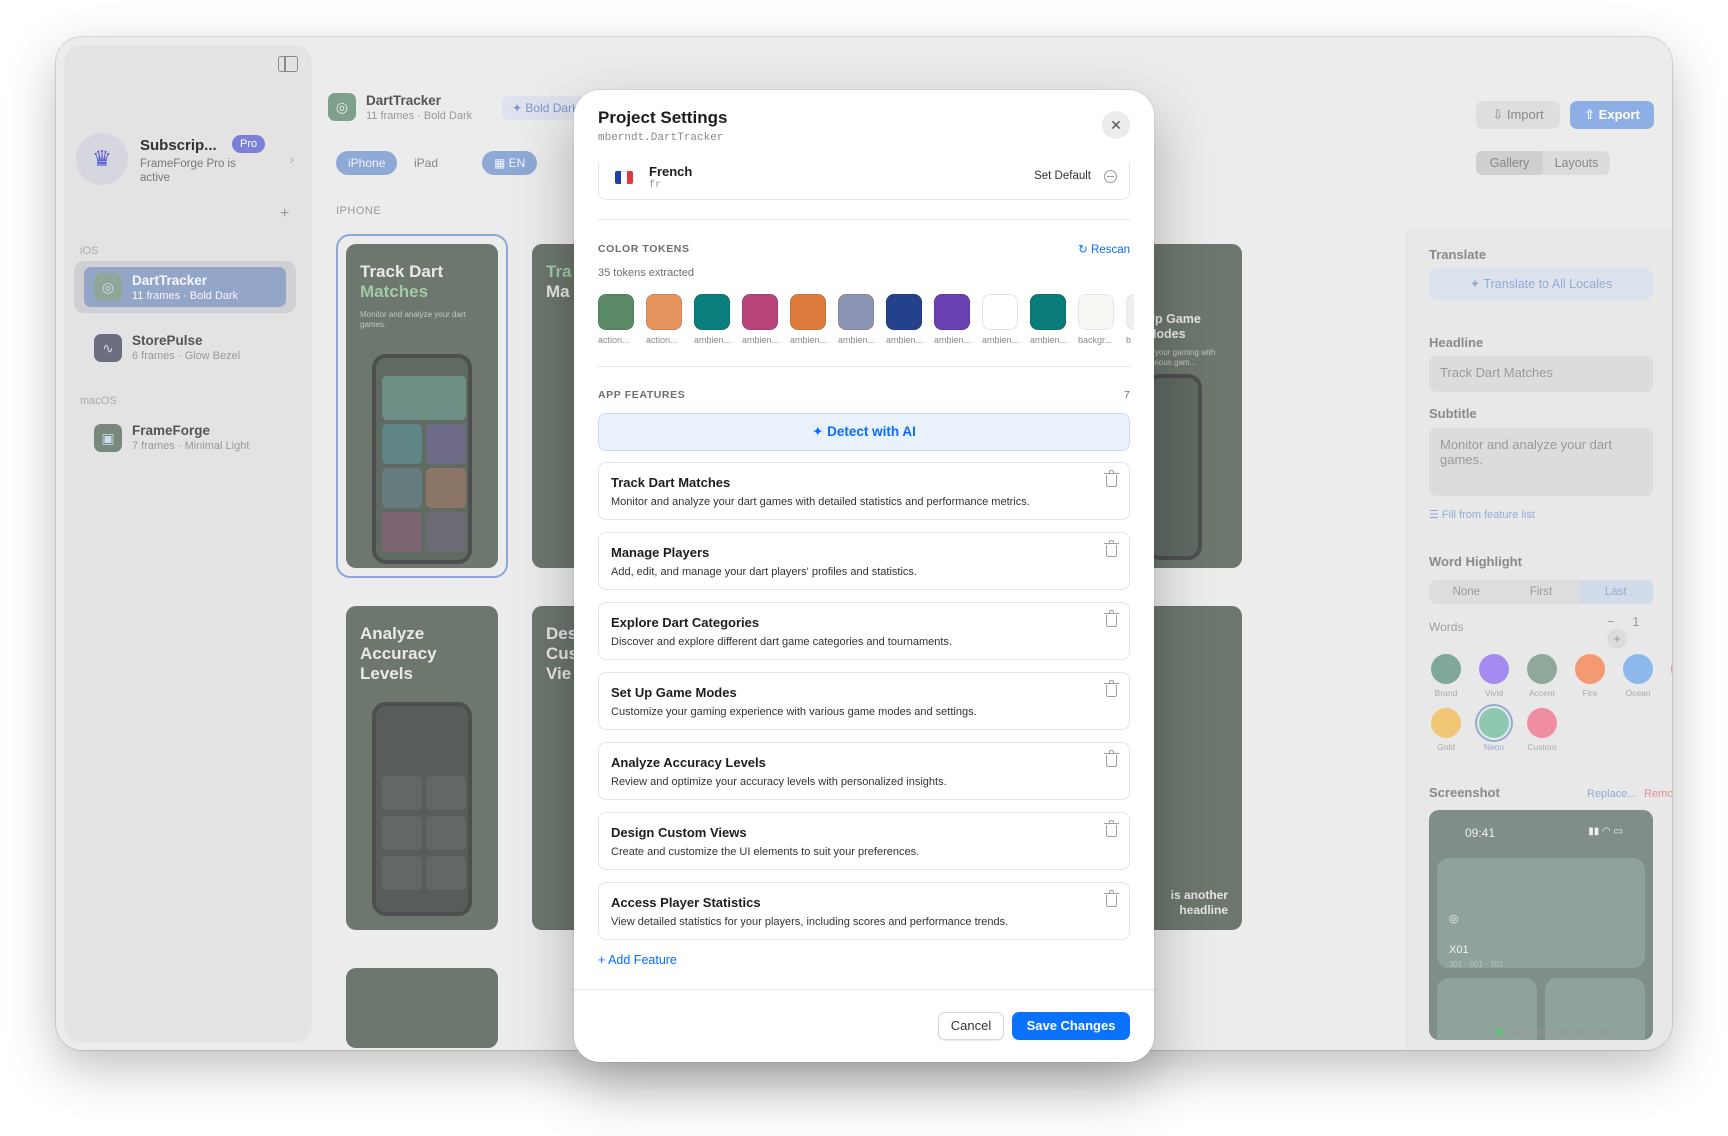 Image resolution: width=1728 pixels, height=1136 pixels. I want to click on language-chip: ▦ EN, so click(510, 163).